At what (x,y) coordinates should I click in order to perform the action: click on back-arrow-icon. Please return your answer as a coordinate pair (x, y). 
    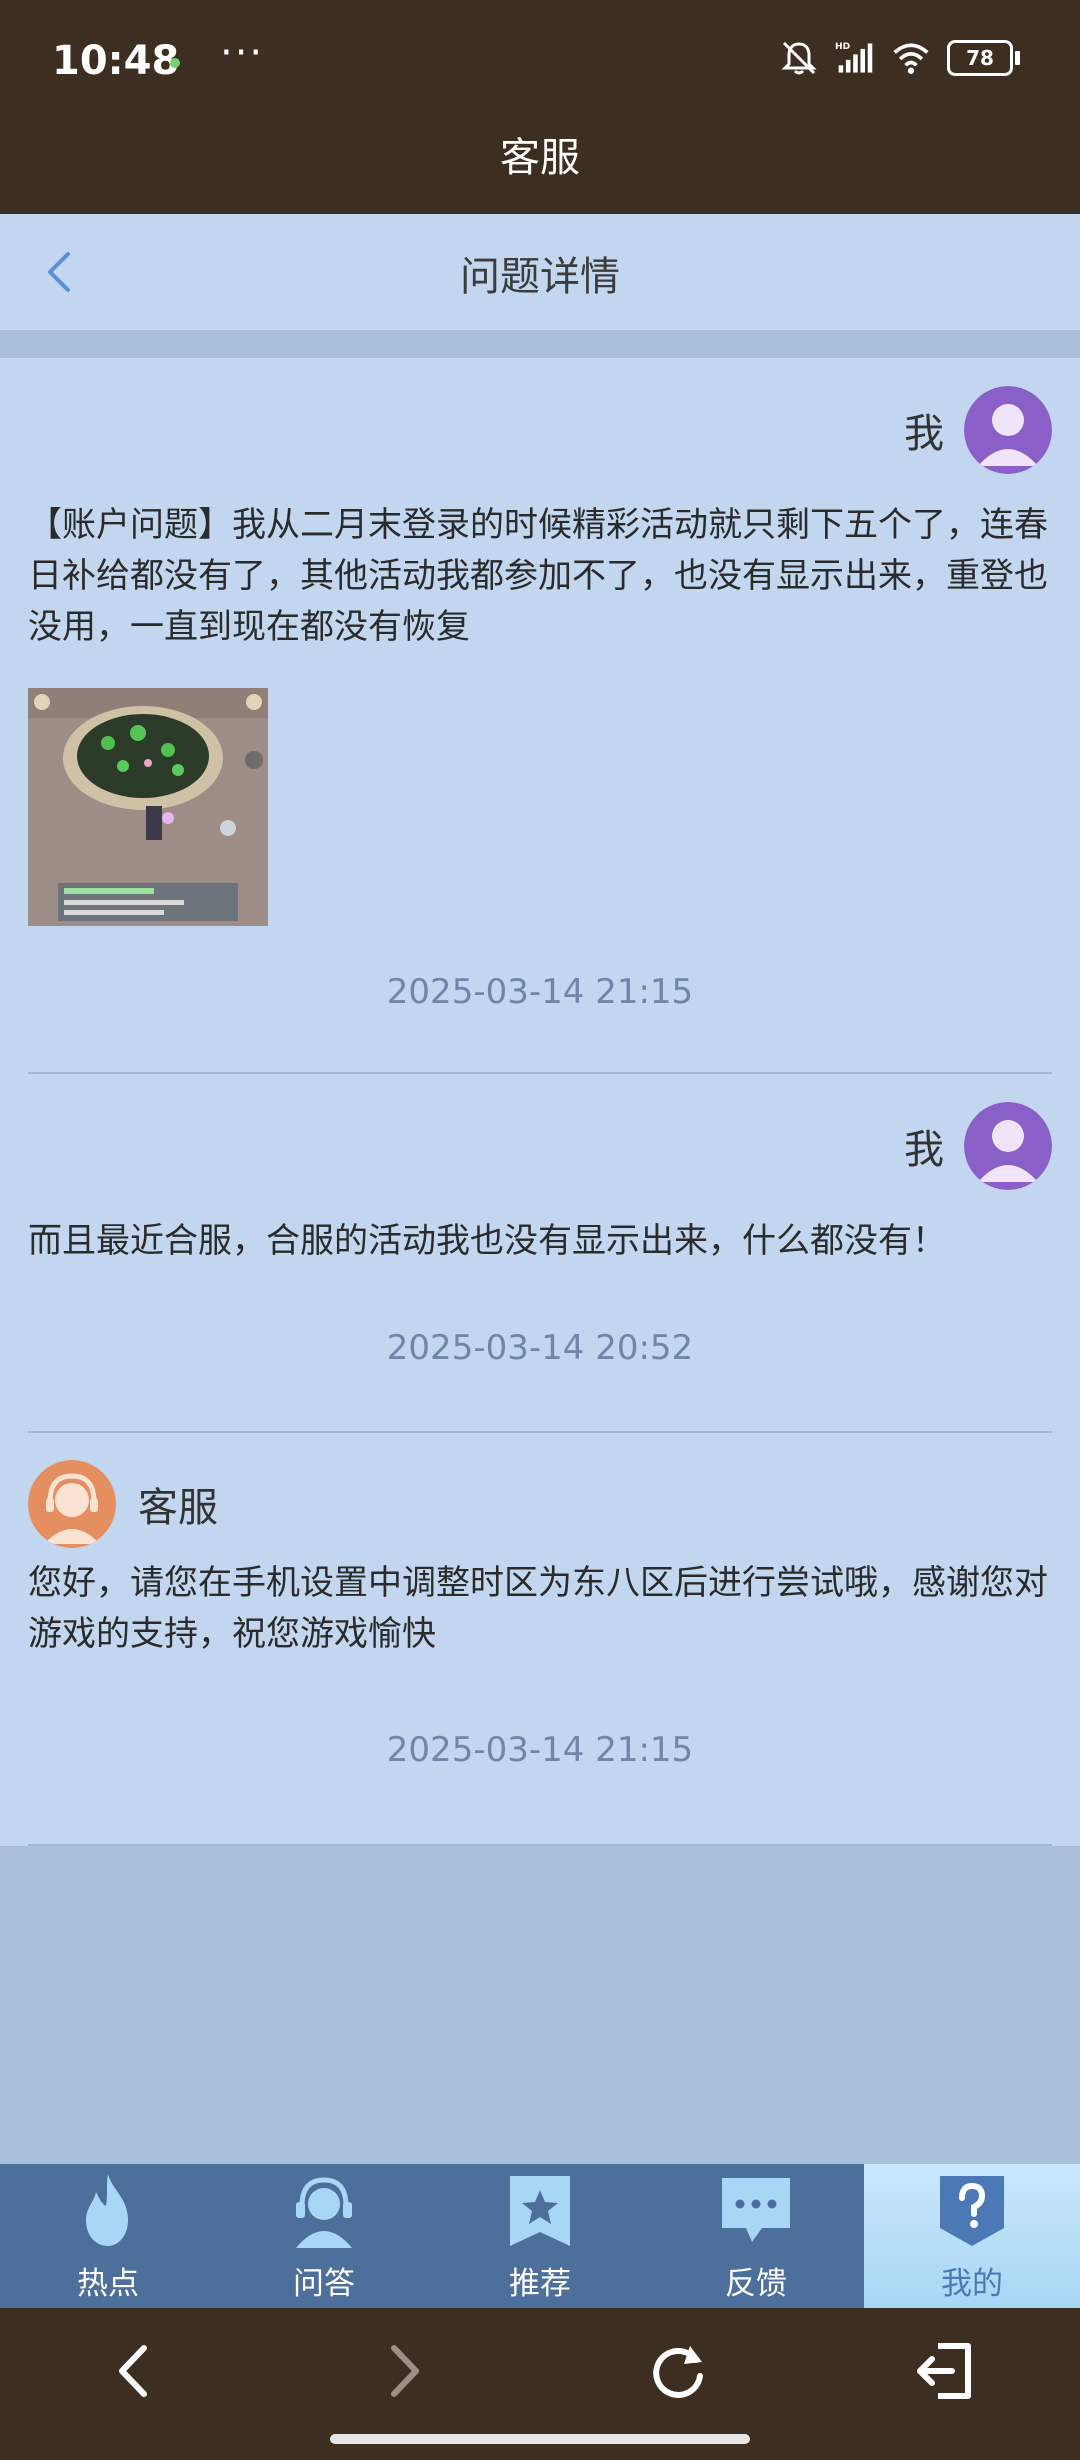
    Looking at the image, I should click on (135, 2371).